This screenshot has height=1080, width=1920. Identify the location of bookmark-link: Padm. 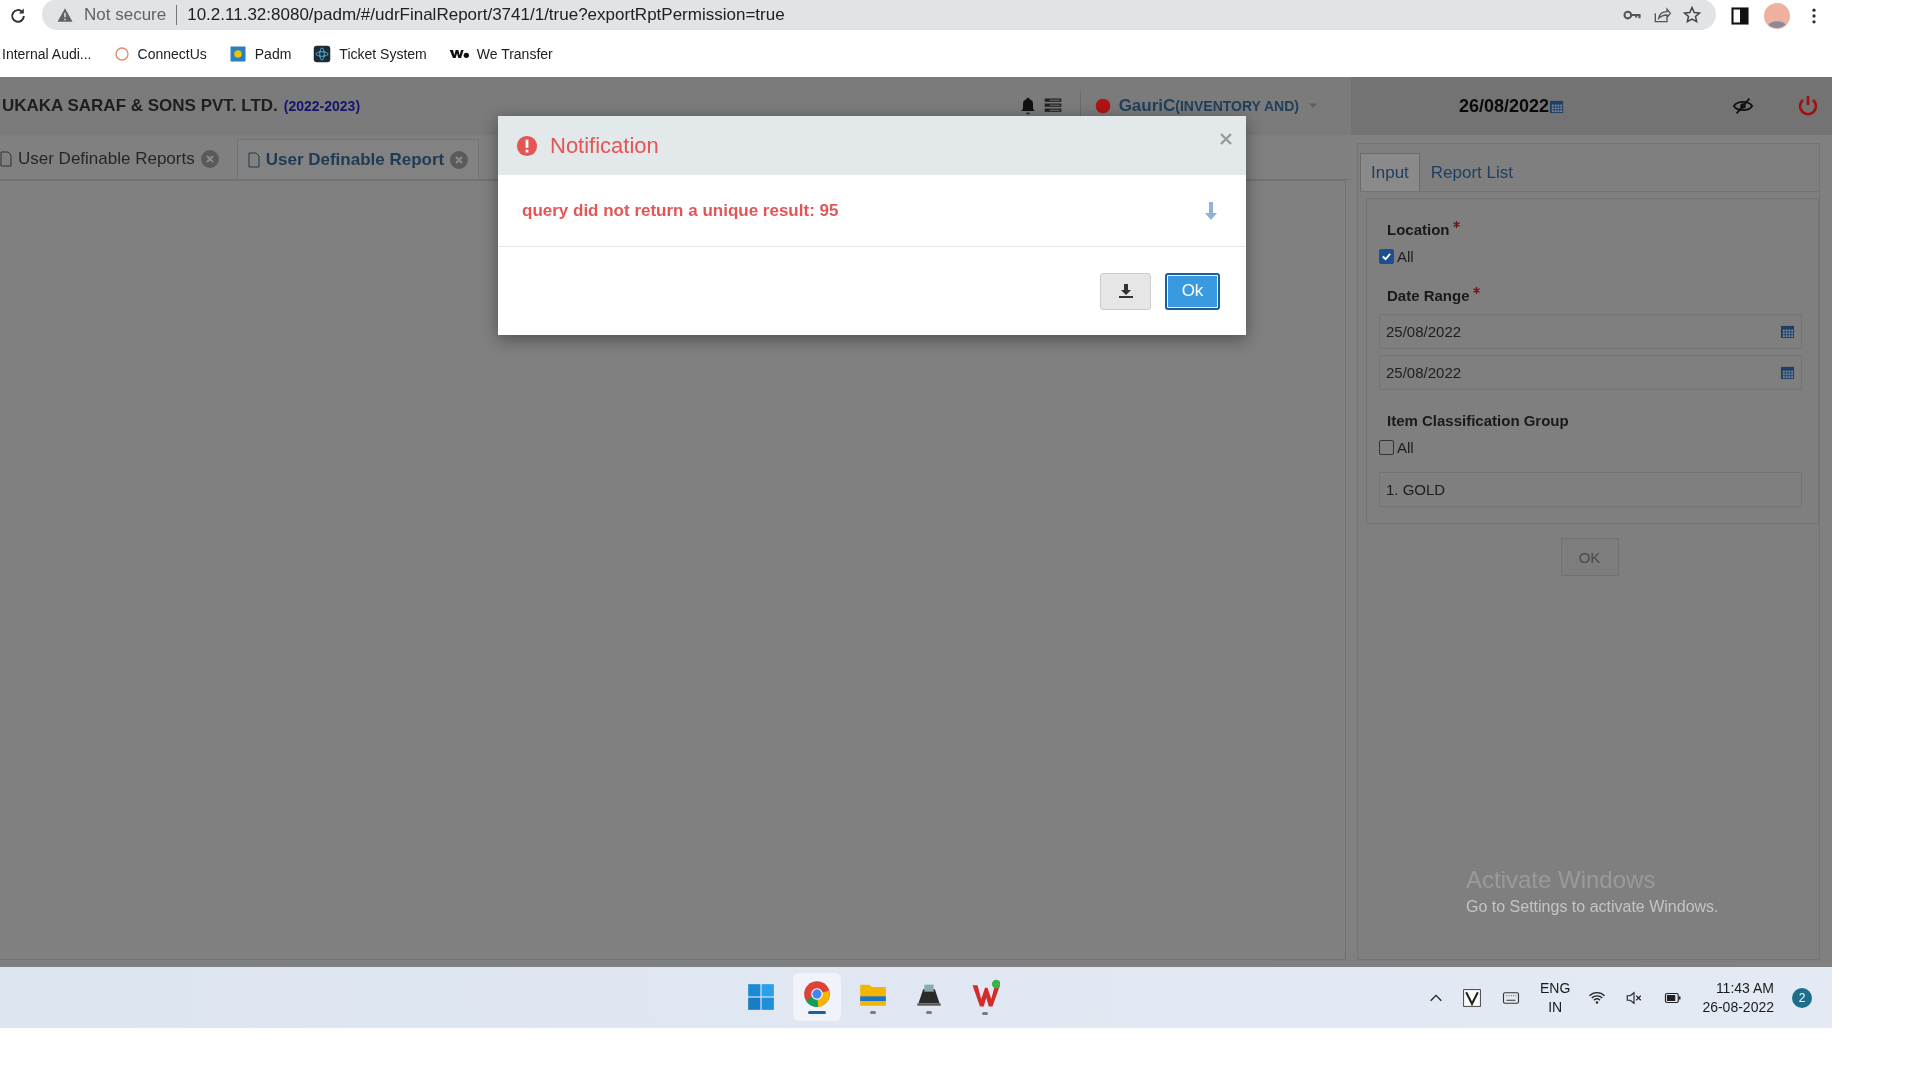
(260, 54).